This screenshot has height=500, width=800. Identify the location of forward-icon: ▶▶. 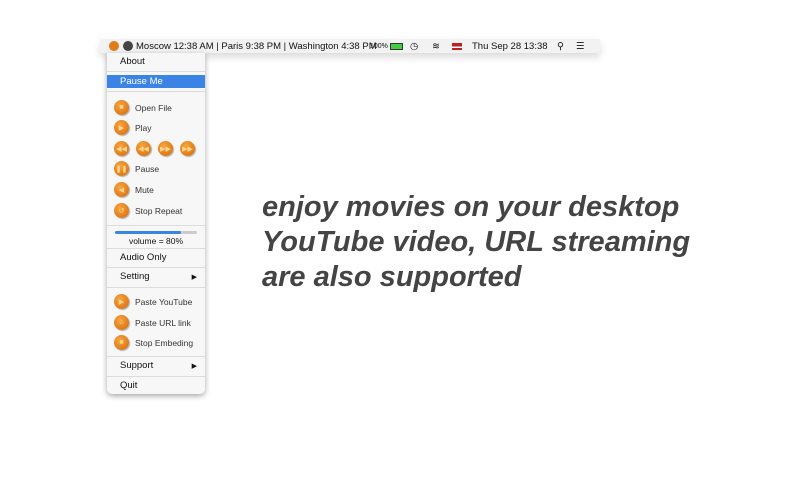
(165, 148).